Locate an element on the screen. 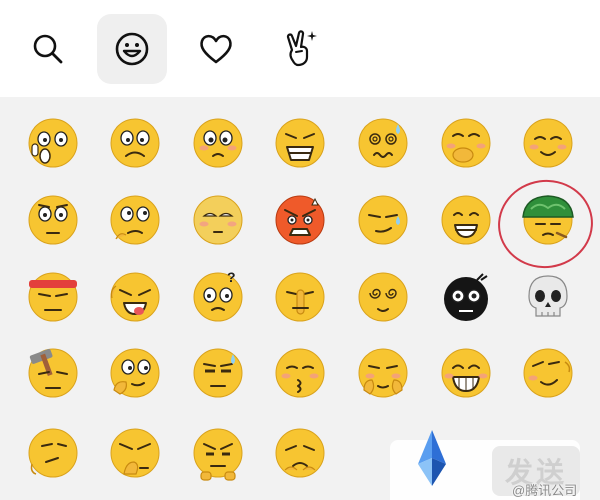 Image resolution: width=600 pixels, height=500 pixels. facepalm-face-icon is located at coordinates (135, 453).